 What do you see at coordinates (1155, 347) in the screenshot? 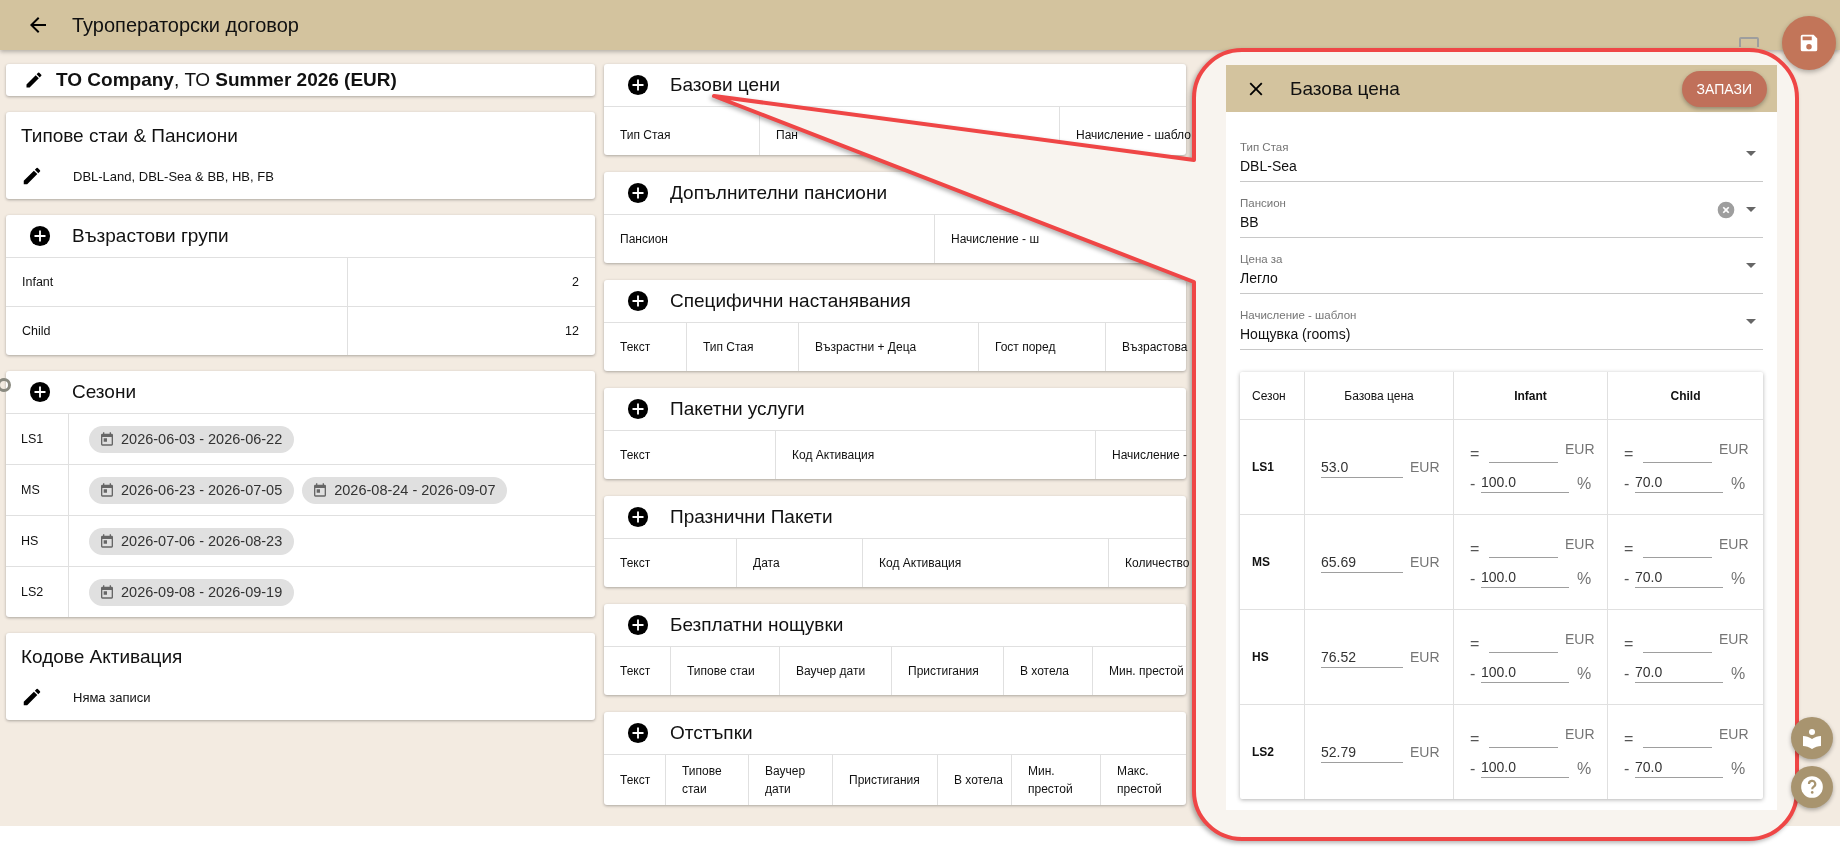
I see `column-header: Възрастова` at bounding box center [1155, 347].